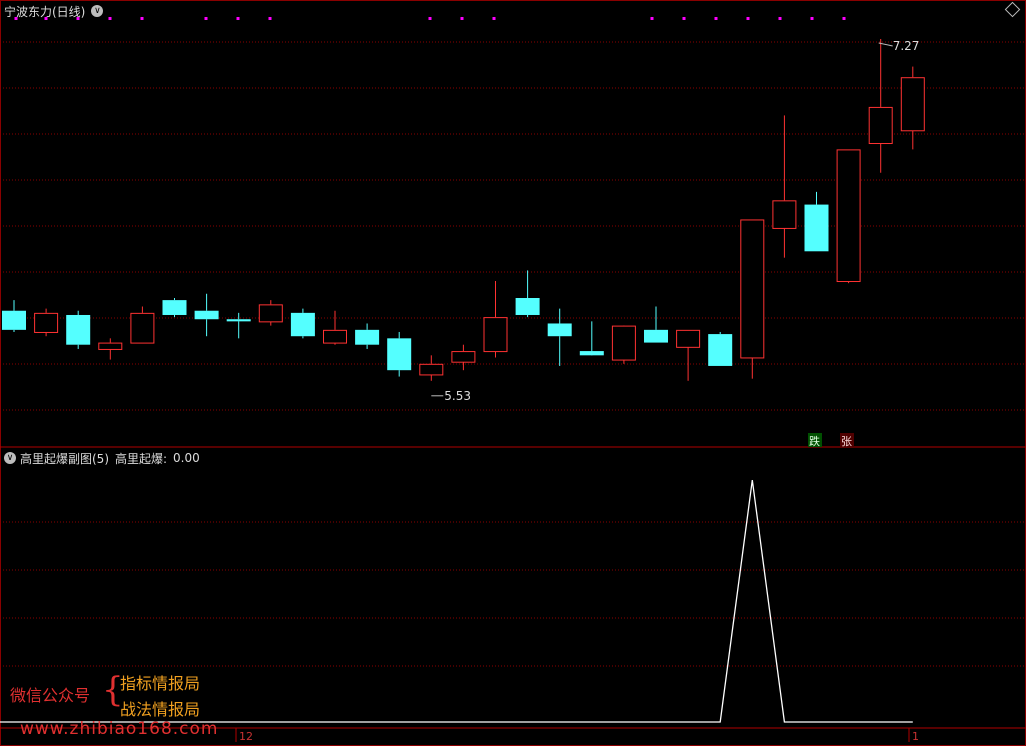  I want to click on watermark-line2: 战法情报局, so click(160, 709).